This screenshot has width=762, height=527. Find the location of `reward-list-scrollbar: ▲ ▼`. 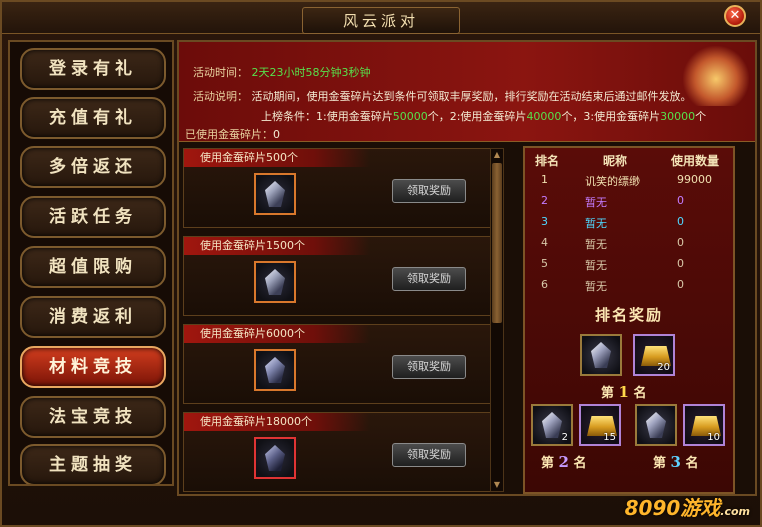

reward-list-scrollbar: ▲ ▼ is located at coordinates (497, 320).